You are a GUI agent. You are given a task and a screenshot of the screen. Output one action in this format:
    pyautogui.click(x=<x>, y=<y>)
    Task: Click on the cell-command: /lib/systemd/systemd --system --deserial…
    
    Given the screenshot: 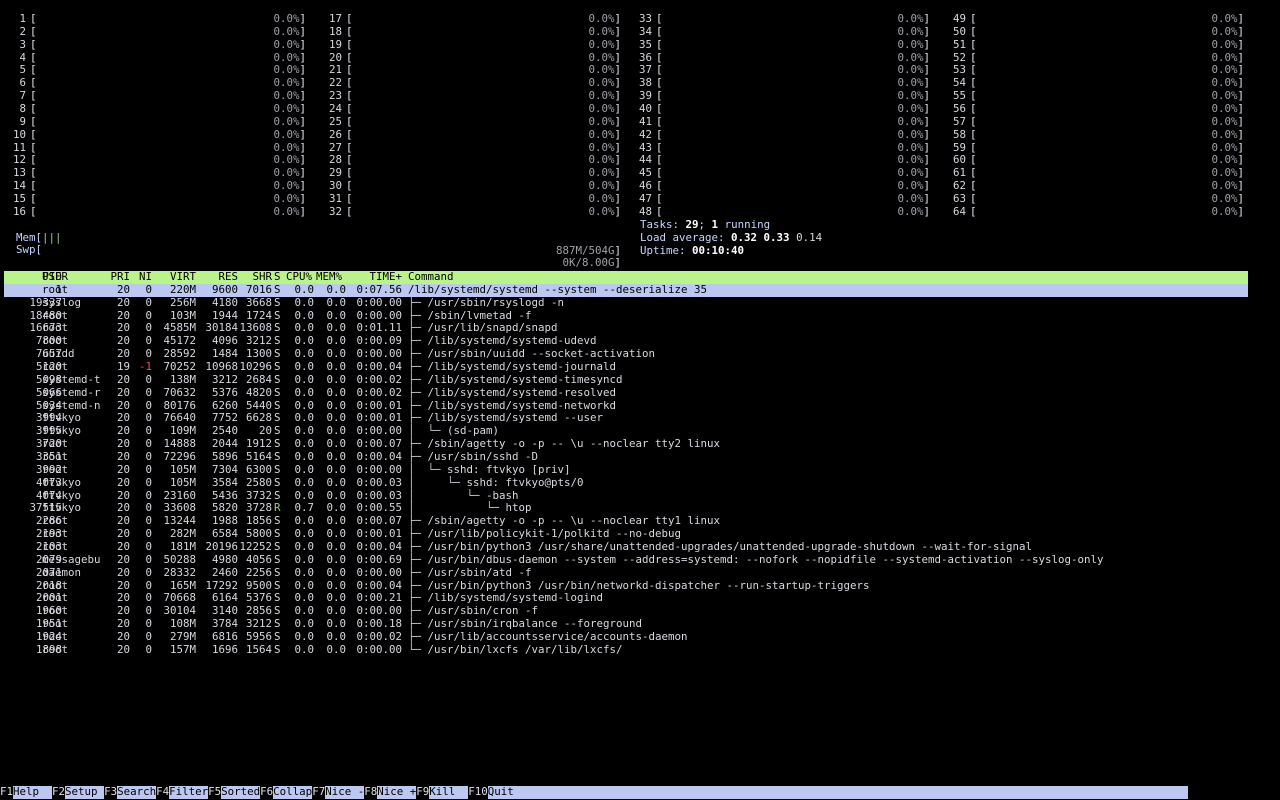 What is the action you would take?
    pyautogui.click(x=558, y=289)
    